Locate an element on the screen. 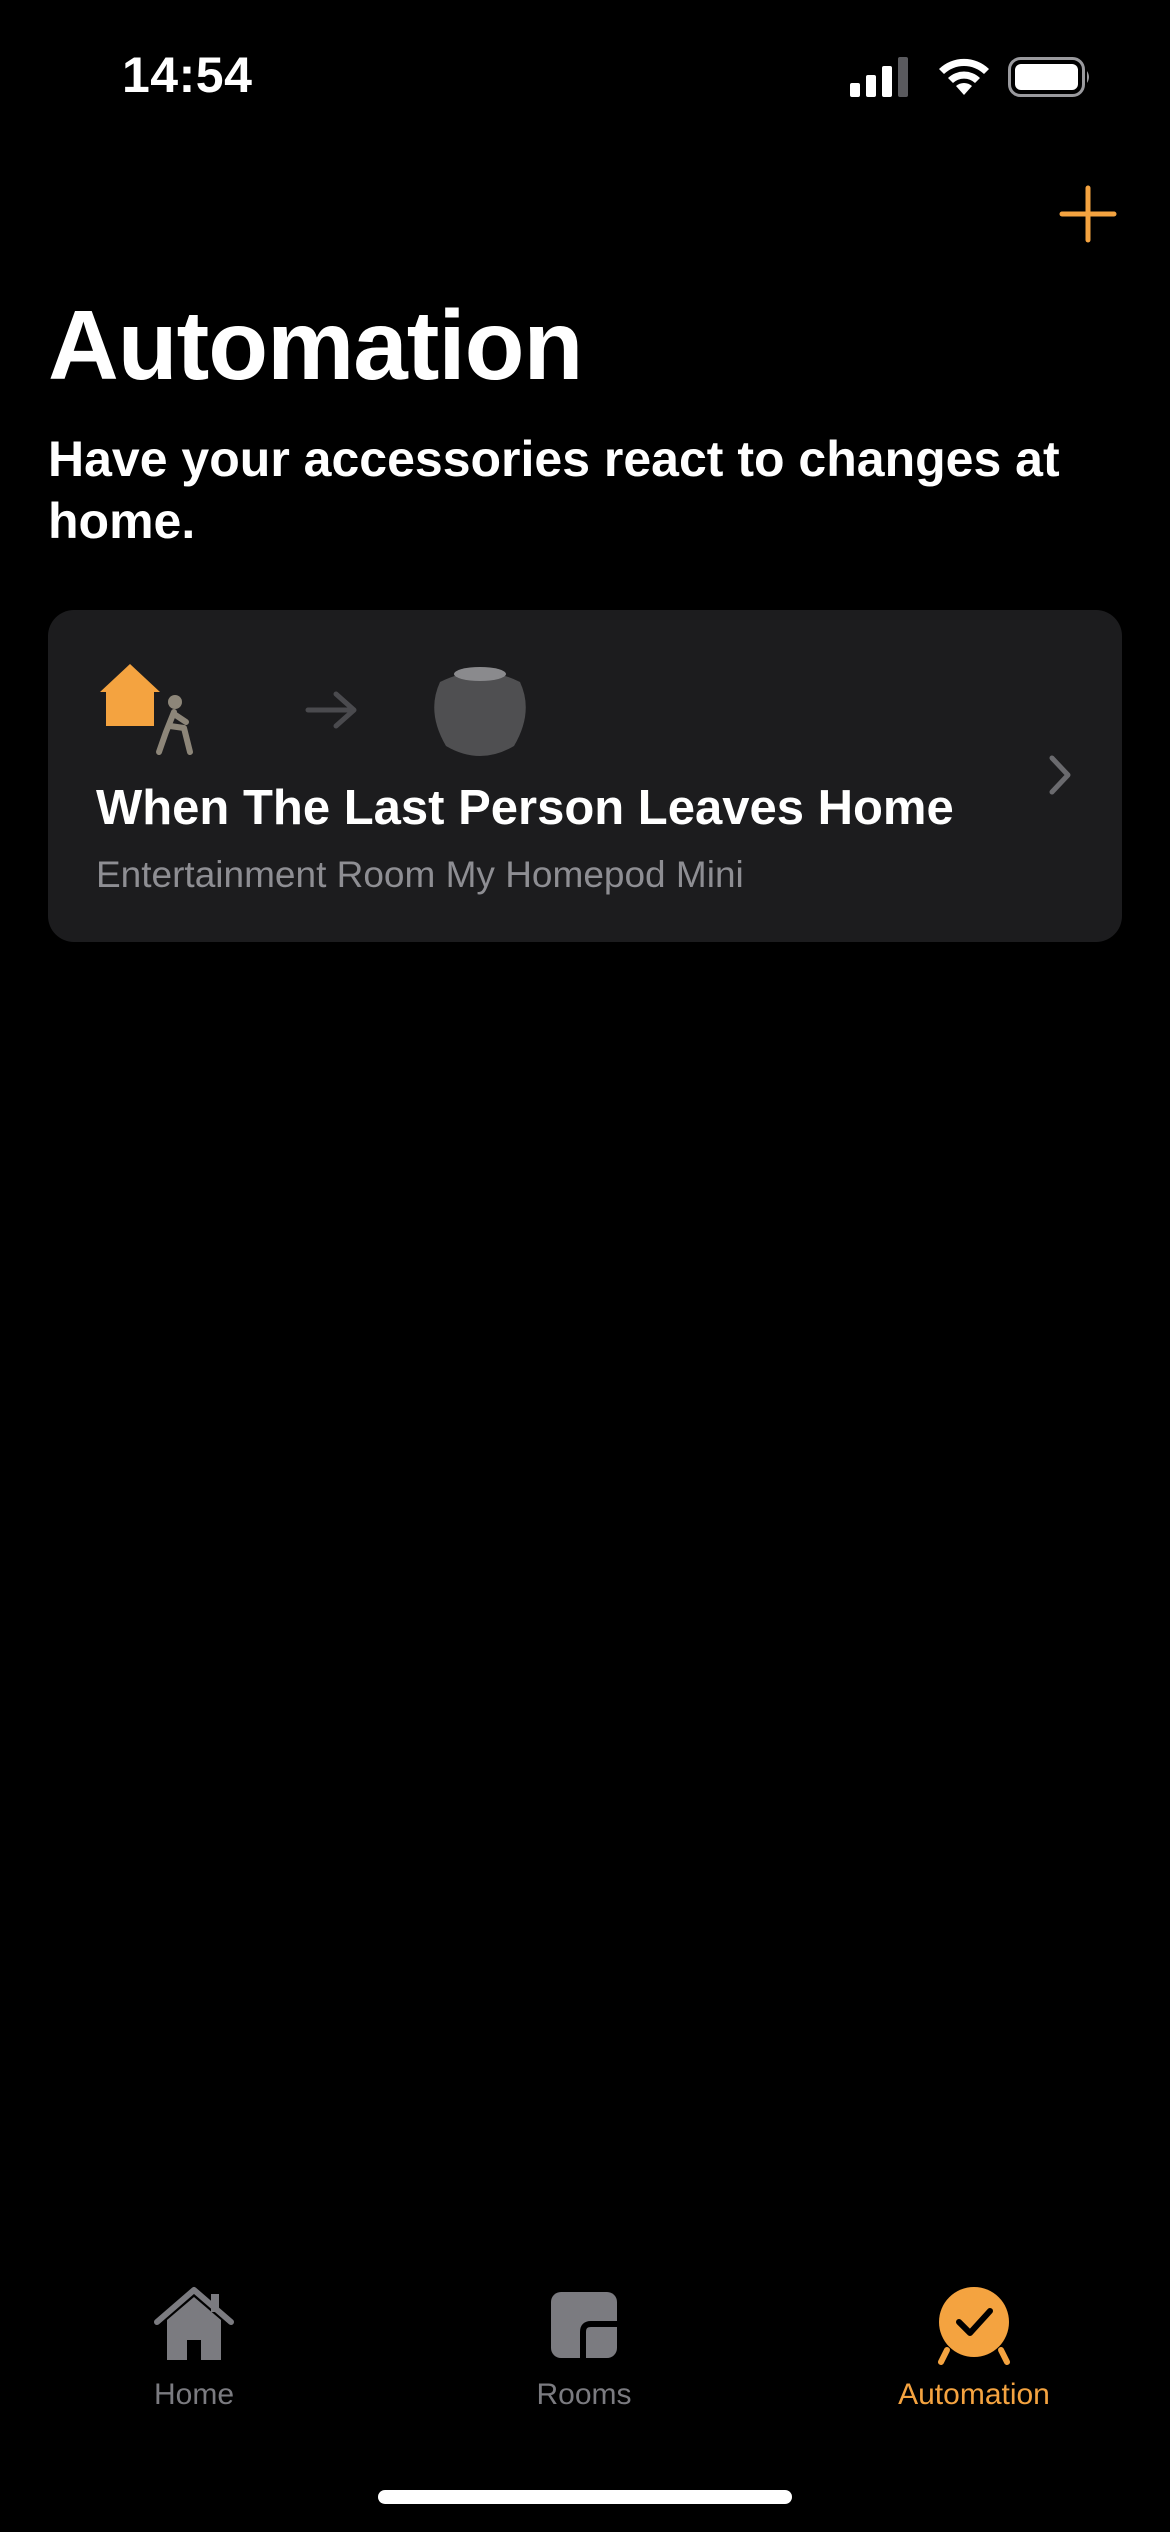 The width and height of the screenshot is (1170, 2532). tab-automation: Automation is located at coordinates (974, 2360).